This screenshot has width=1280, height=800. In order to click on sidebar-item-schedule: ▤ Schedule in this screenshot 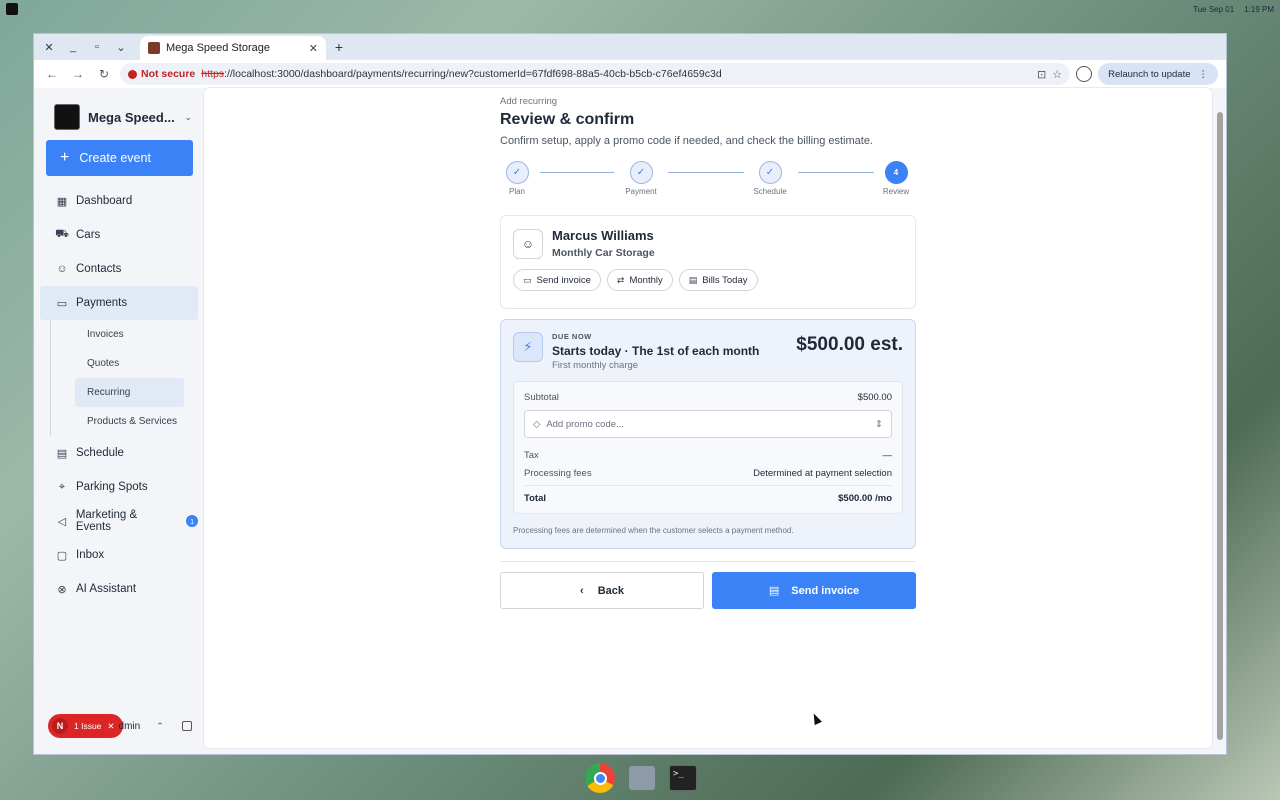, I will do `click(119, 453)`.